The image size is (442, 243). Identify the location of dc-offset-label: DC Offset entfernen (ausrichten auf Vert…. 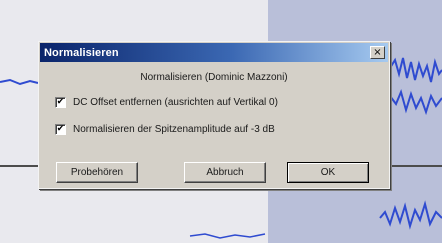
(175, 102).